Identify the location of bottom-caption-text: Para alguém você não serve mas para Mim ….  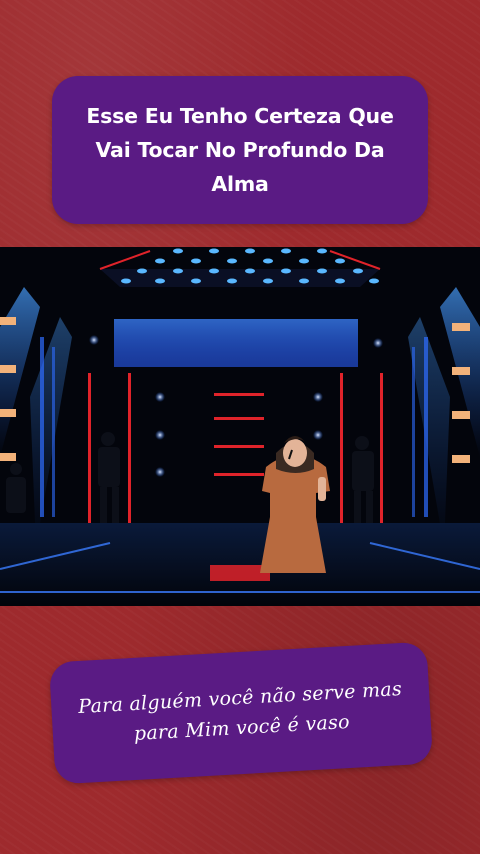
(240, 711).